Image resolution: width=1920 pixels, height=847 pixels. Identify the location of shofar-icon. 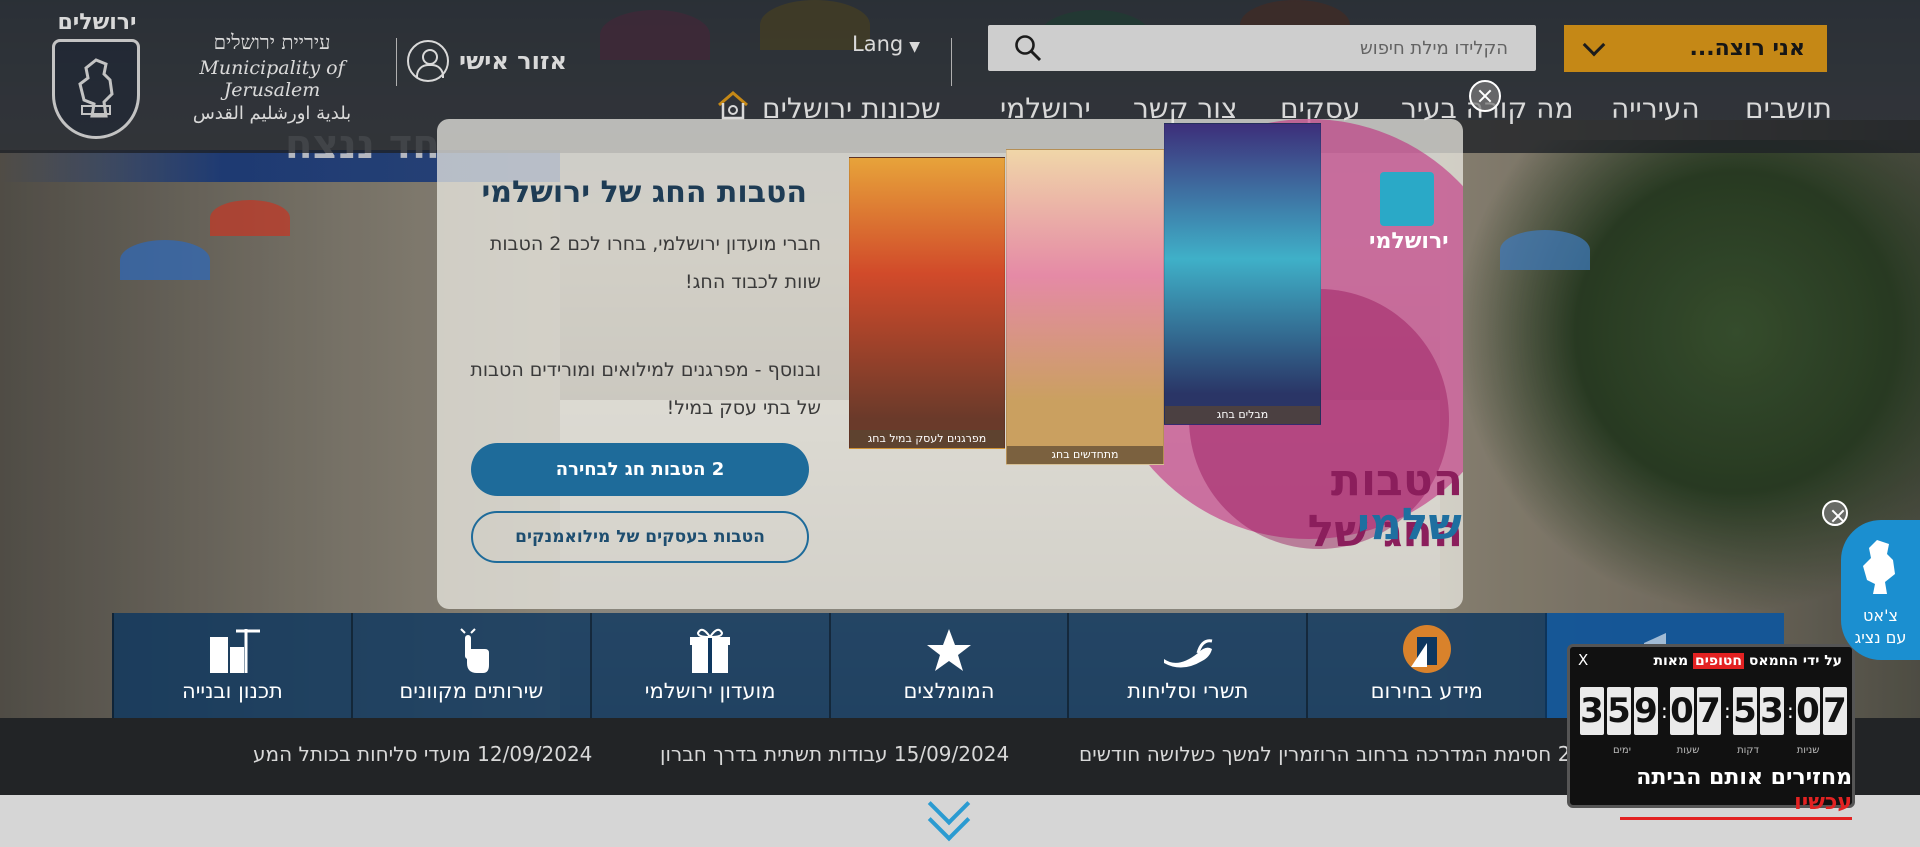
(1188, 653).